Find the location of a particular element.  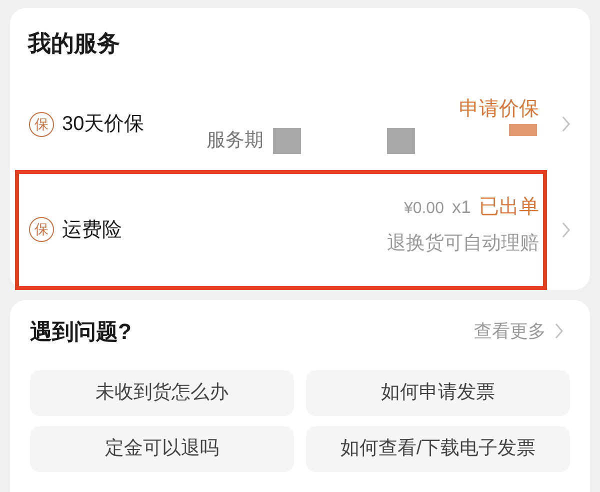

question-button: 如何查看/下载电子发票 is located at coordinates (438, 449).